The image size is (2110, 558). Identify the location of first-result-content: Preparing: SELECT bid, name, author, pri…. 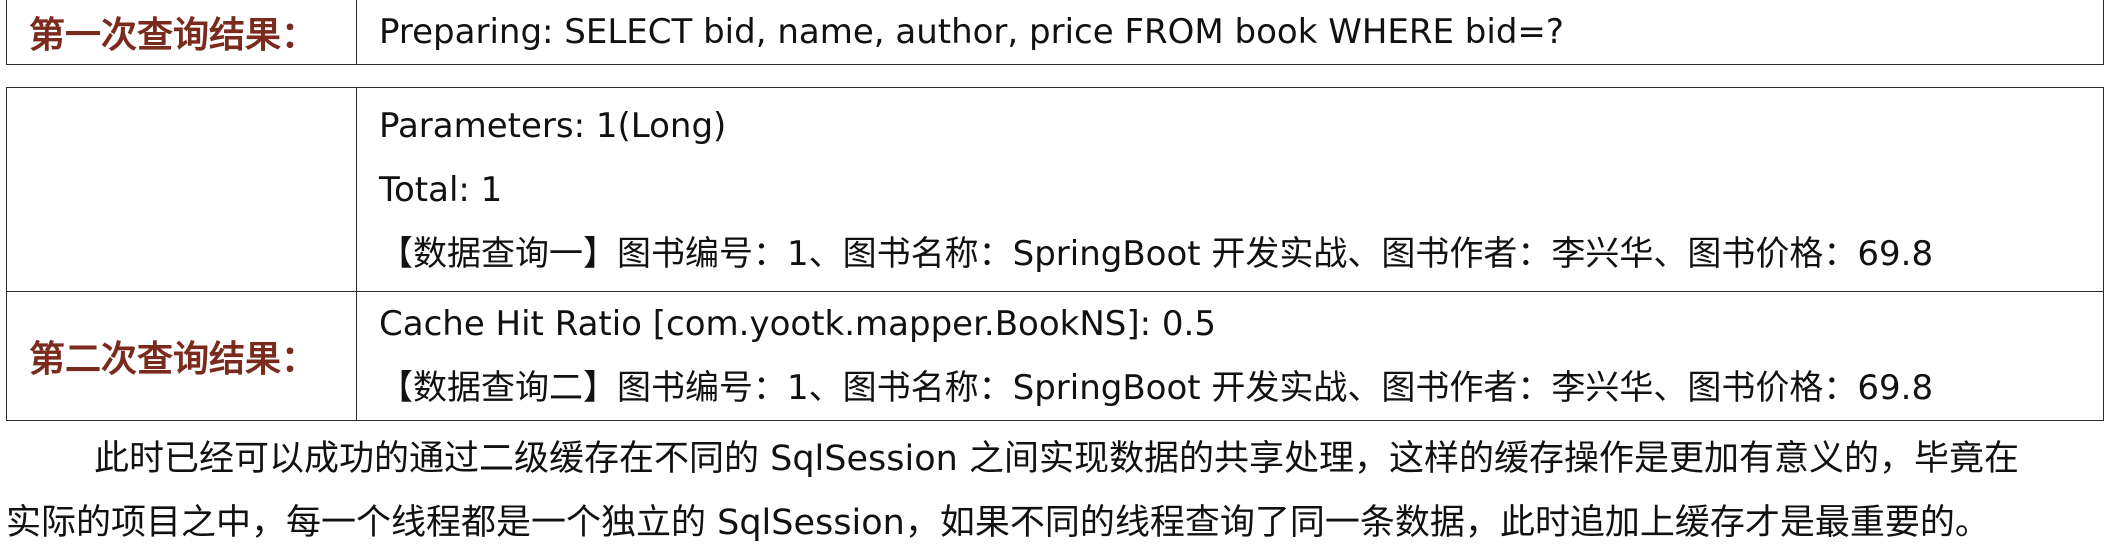
(1230, 32).